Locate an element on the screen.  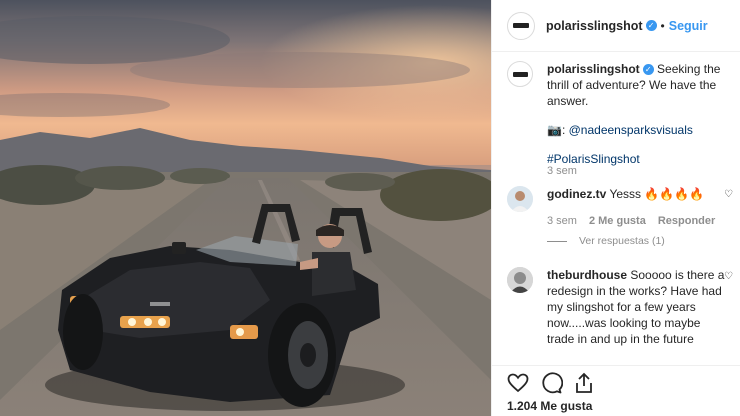
caption-avatar is located at coordinates (520, 74).